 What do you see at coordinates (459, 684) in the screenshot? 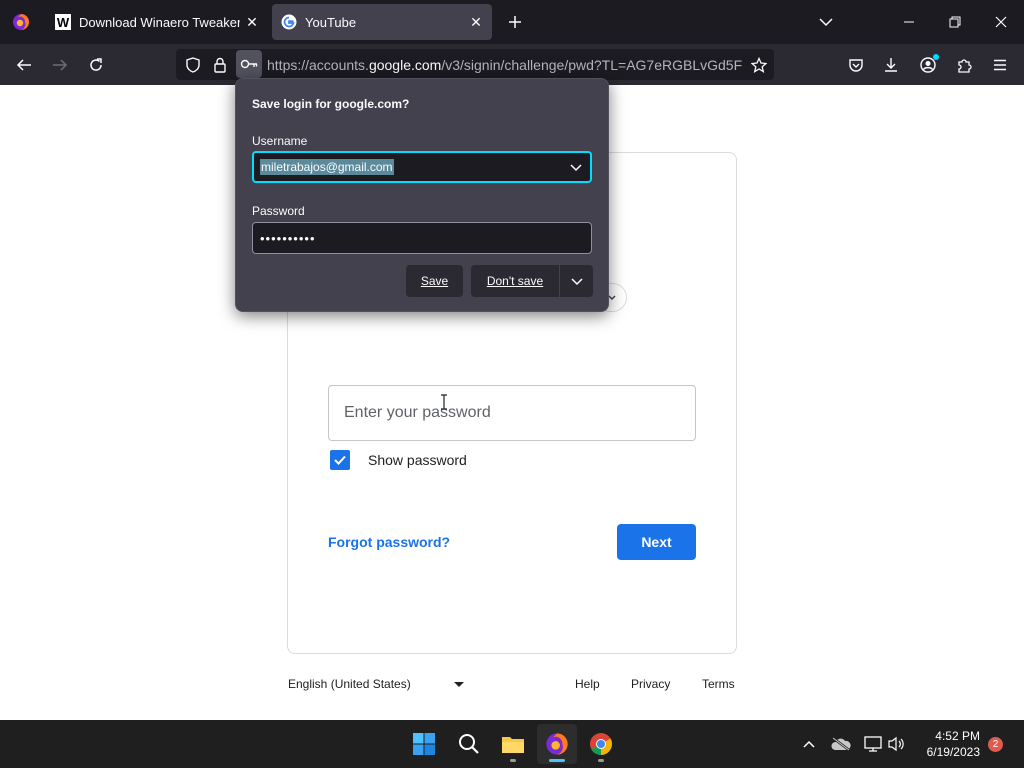
I see `caret-down-icon` at bounding box center [459, 684].